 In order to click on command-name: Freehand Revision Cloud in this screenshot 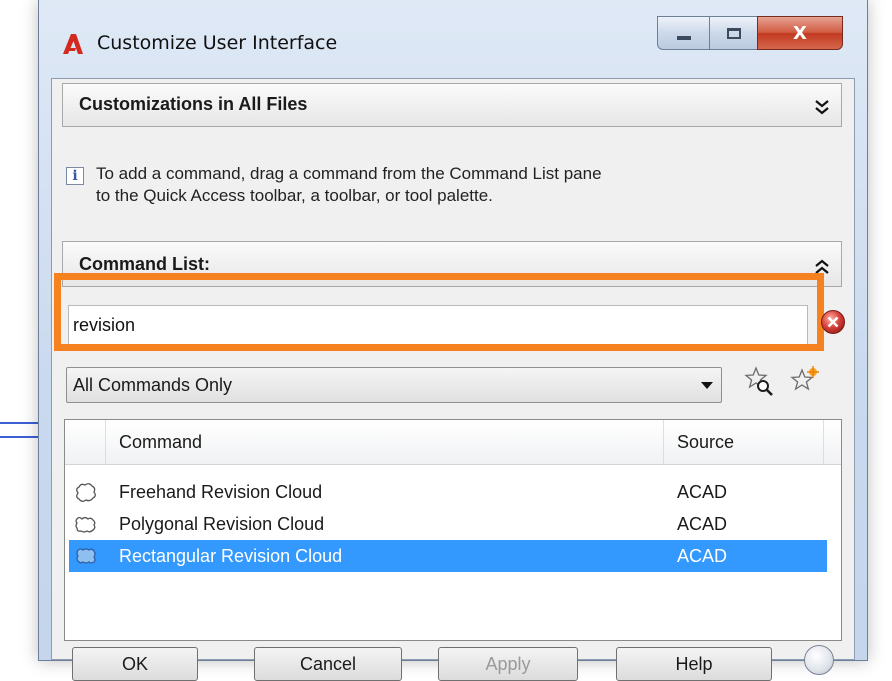, I will do `click(221, 492)`.